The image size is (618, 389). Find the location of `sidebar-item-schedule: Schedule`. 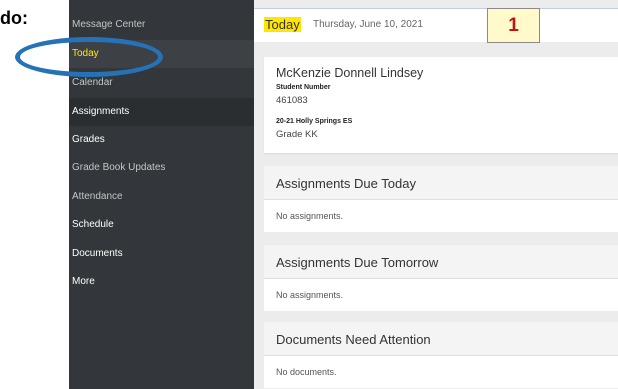

sidebar-item-schedule: Schedule is located at coordinates (161, 225).